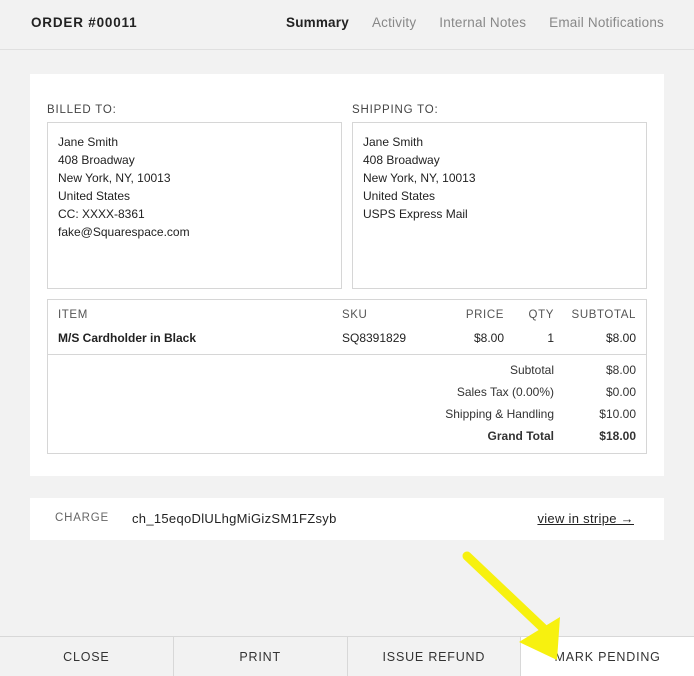 This screenshot has height=676, width=694. Describe the element at coordinates (124, 232) in the screenshot. I see `billing-line: fake@Squarespace.com` at that location.